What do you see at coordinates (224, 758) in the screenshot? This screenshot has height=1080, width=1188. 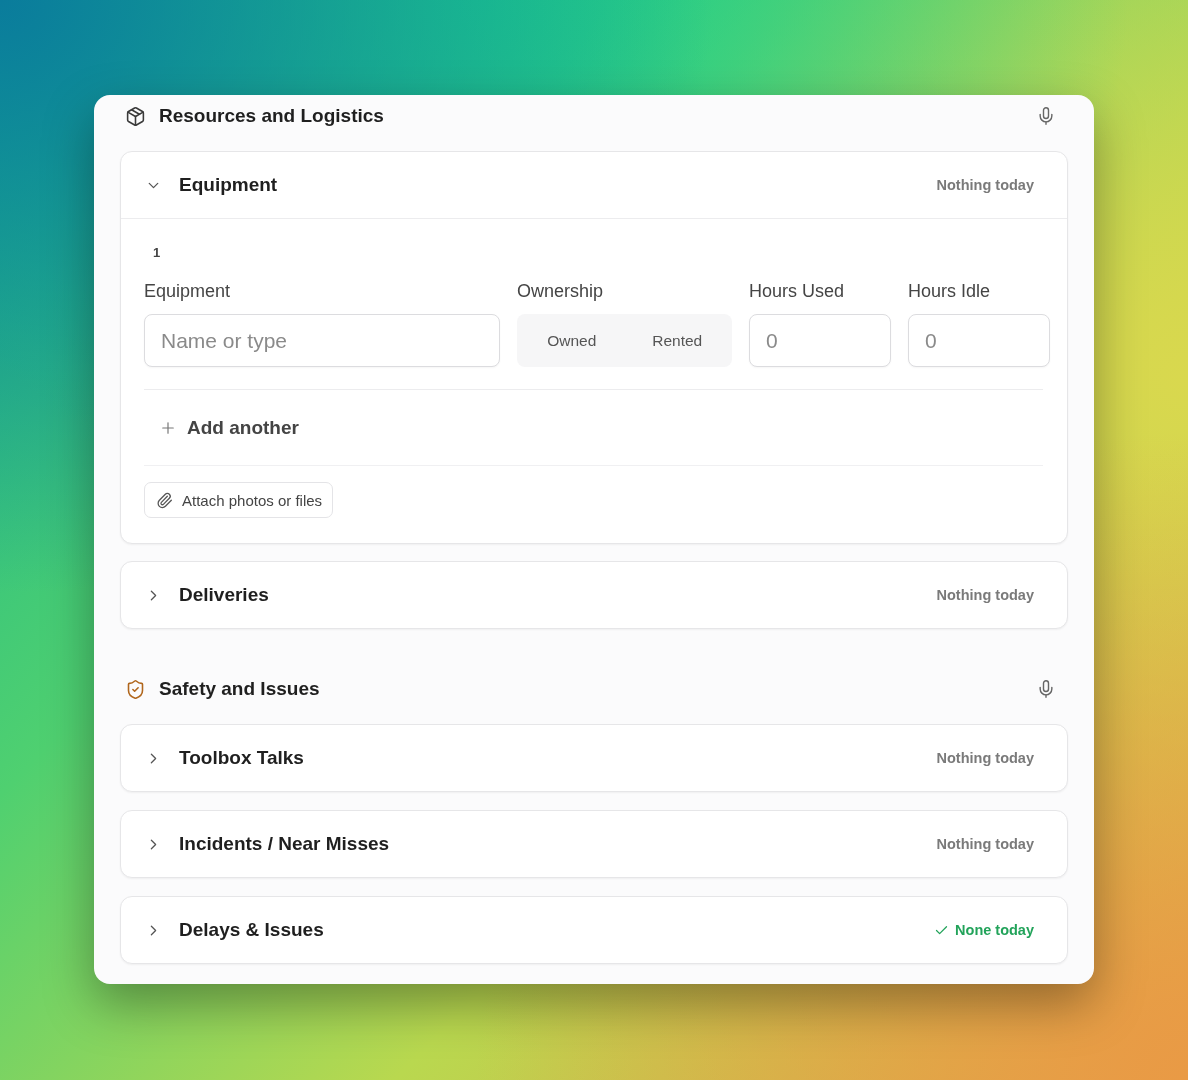 I see `accordion-toggle: Toolbox Talks` at bounding box center [224, 758].